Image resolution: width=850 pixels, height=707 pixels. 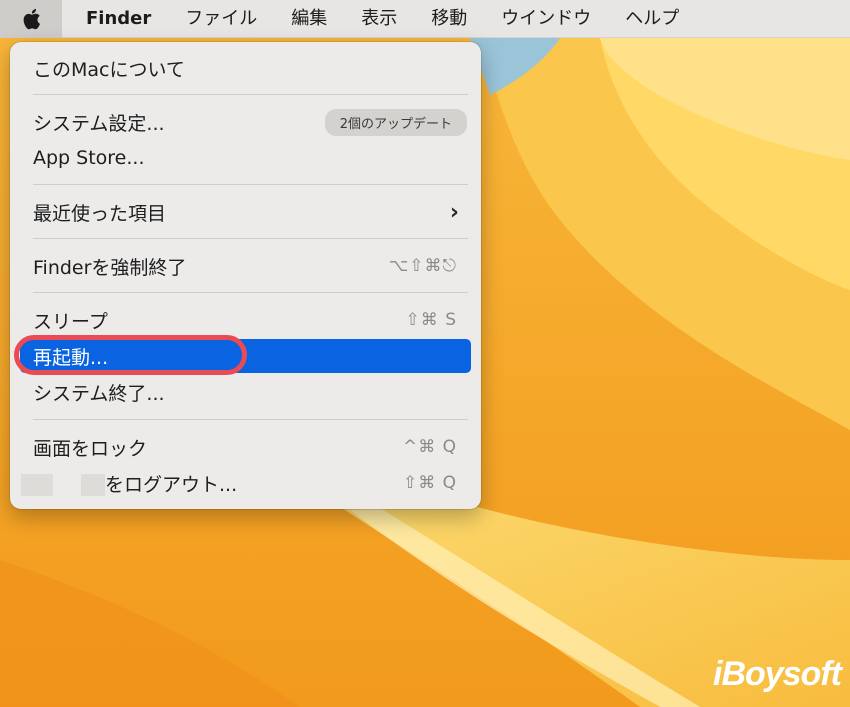 I want to click on menu-bar: Finder ファイル 編集 表示 移動 ウインドウ ヘルプ, so click(x=425, y=19).